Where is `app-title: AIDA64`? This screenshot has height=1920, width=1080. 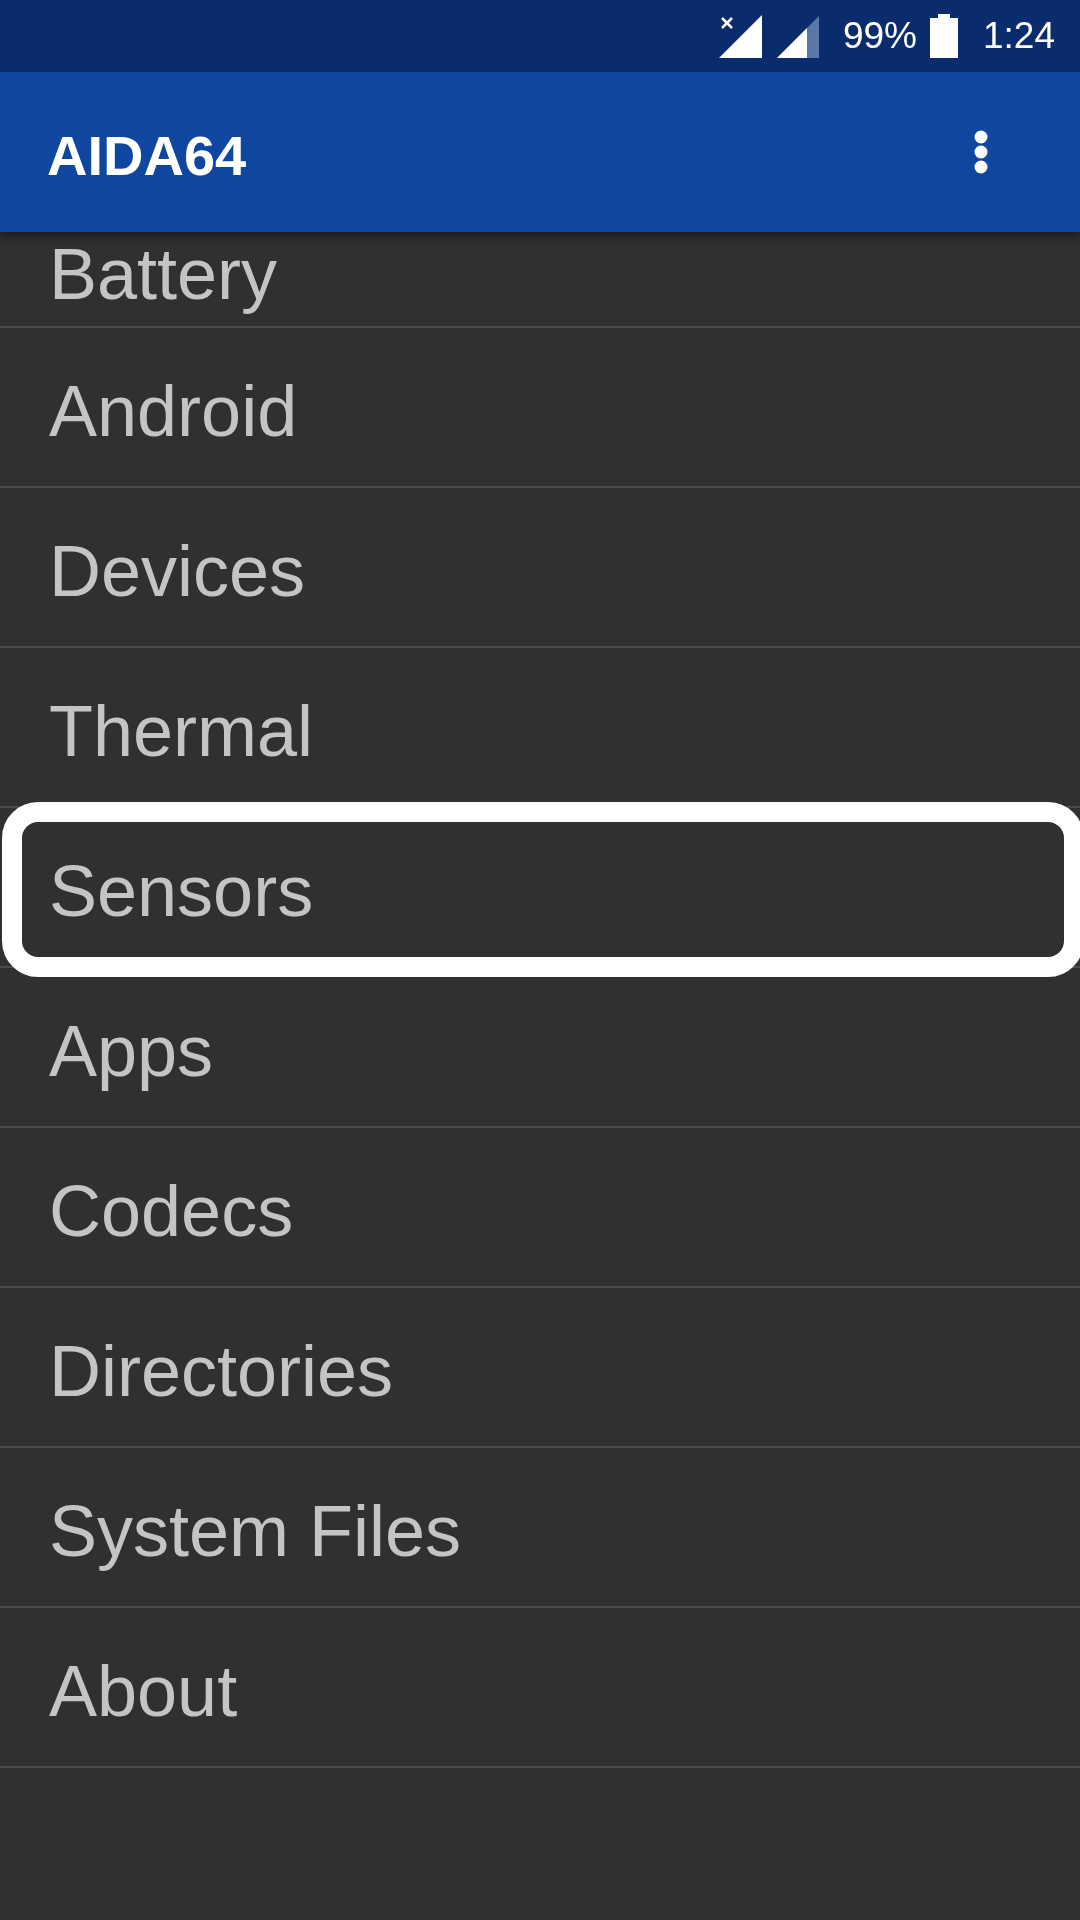
app-title: AIDA64 is located at coordinates (147, 155).